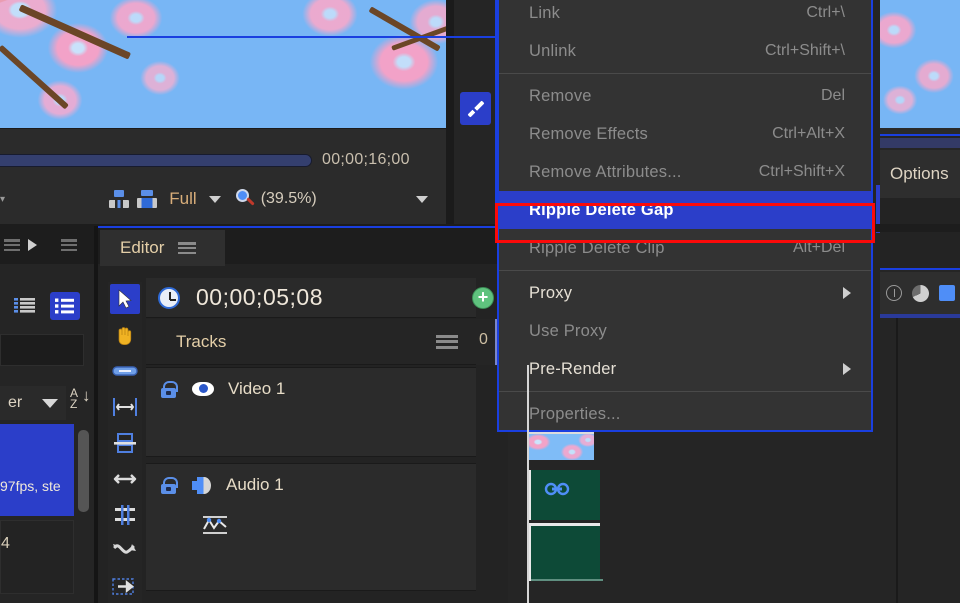  I want to click on track-audio-1: Audio 1, so click(311, 527).